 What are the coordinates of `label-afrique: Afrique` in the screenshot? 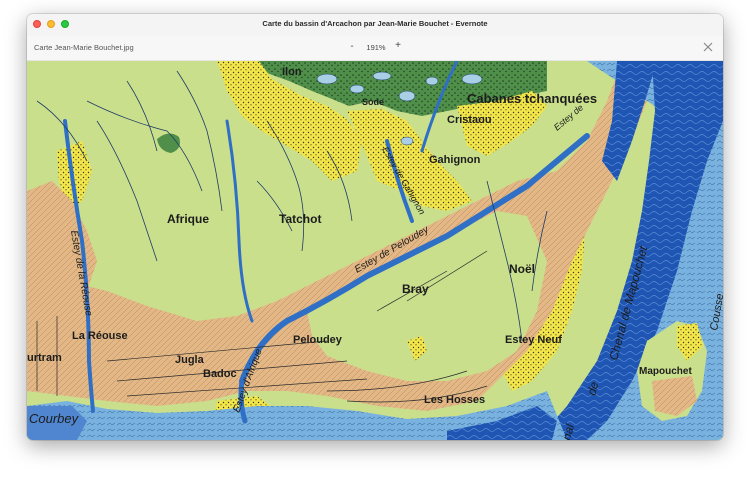 It's located at (188, 219).